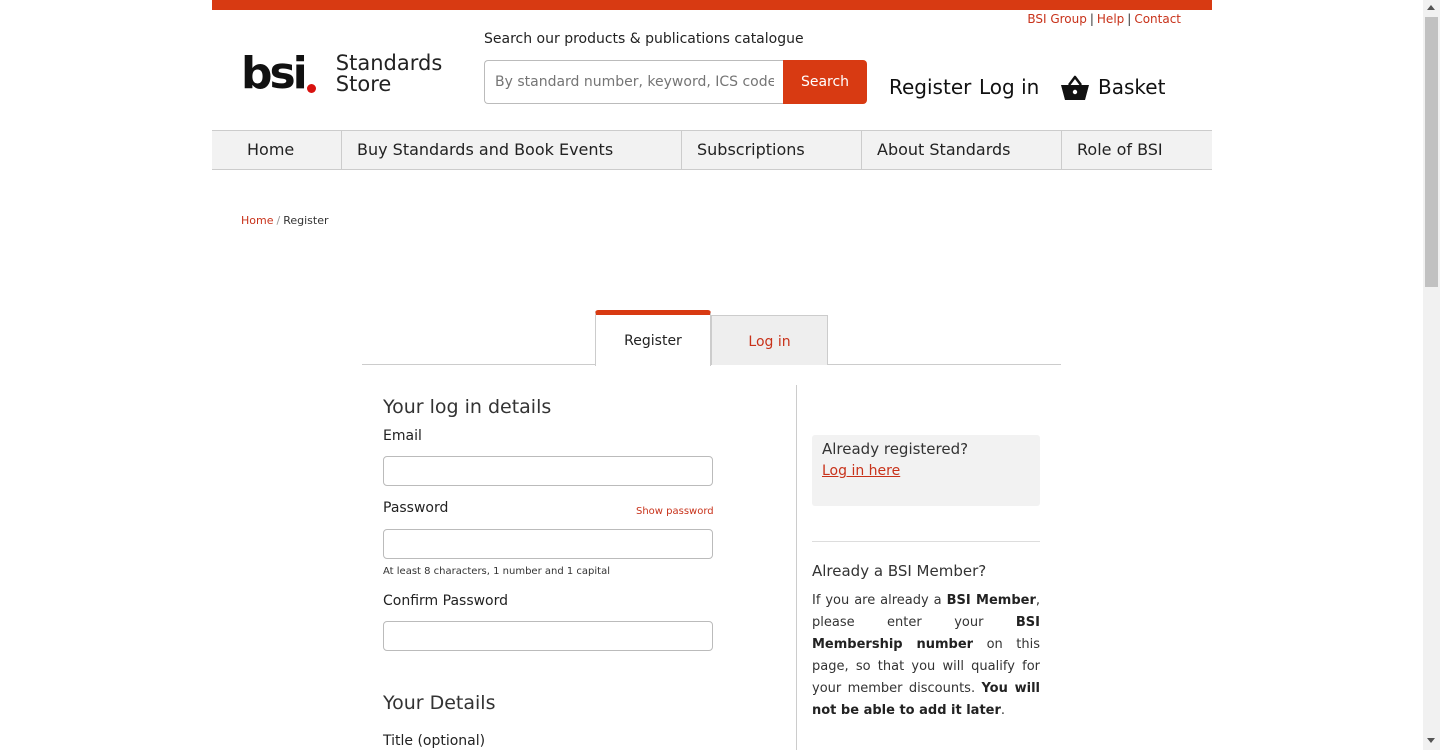  Describe the element at coordinates (548, 471) in the screenshot. I see `email-field` at that location.